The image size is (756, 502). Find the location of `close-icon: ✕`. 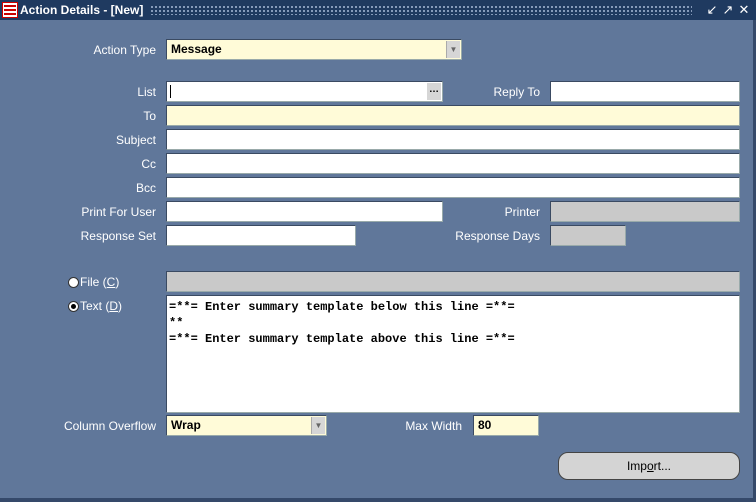

close-icon: ✕ is located at coordinates (744, 10).